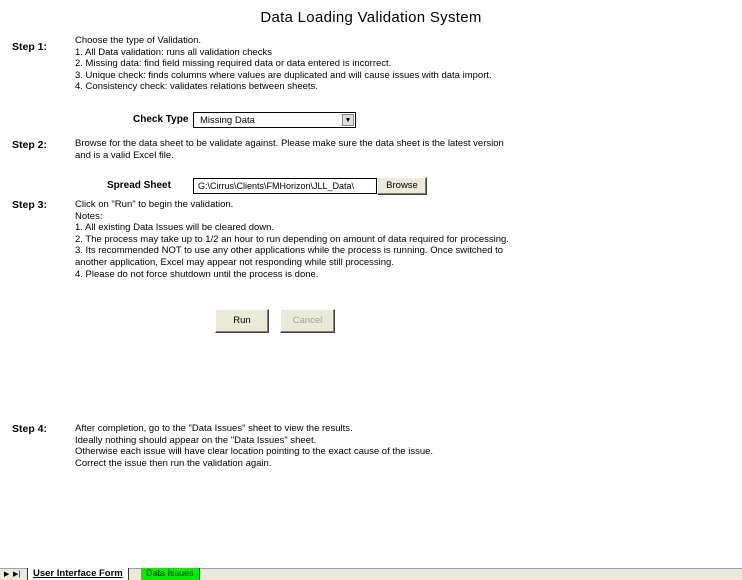  What do you see at coordinates (348, 120) in the screenshot?
I see `chevron-down-icon: ▼` at bounding box center [348, 120].